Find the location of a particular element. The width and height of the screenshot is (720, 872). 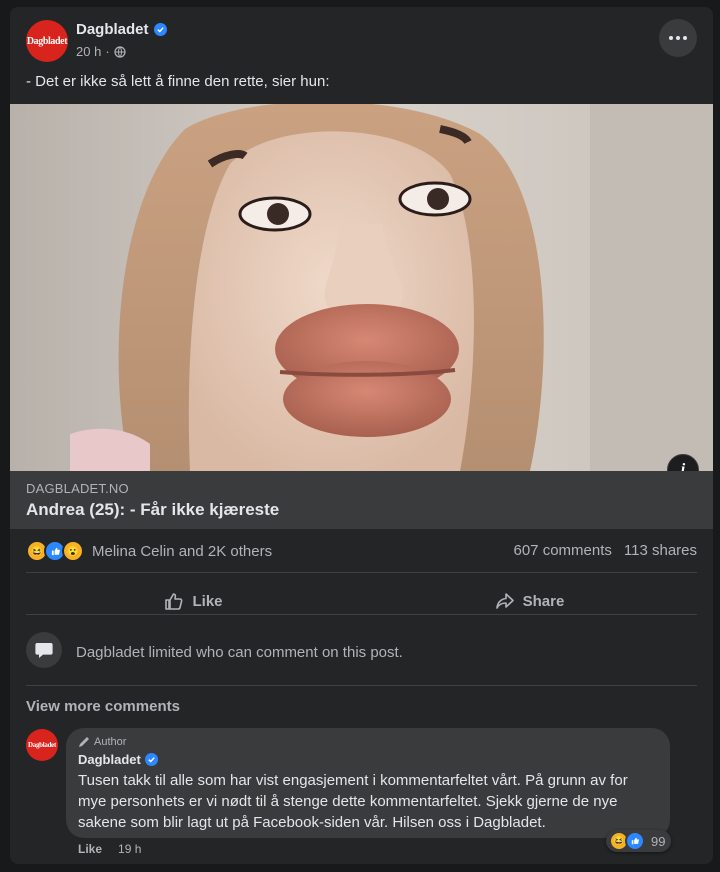

page-avatar: Dagbladet is located at coordinates (47, 41).